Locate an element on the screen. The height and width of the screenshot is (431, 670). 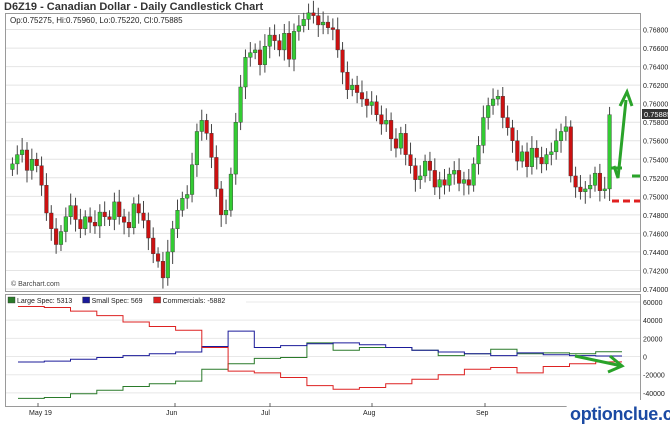
legend-label: Commercials: -5882 is located at coordinates (194, 301).